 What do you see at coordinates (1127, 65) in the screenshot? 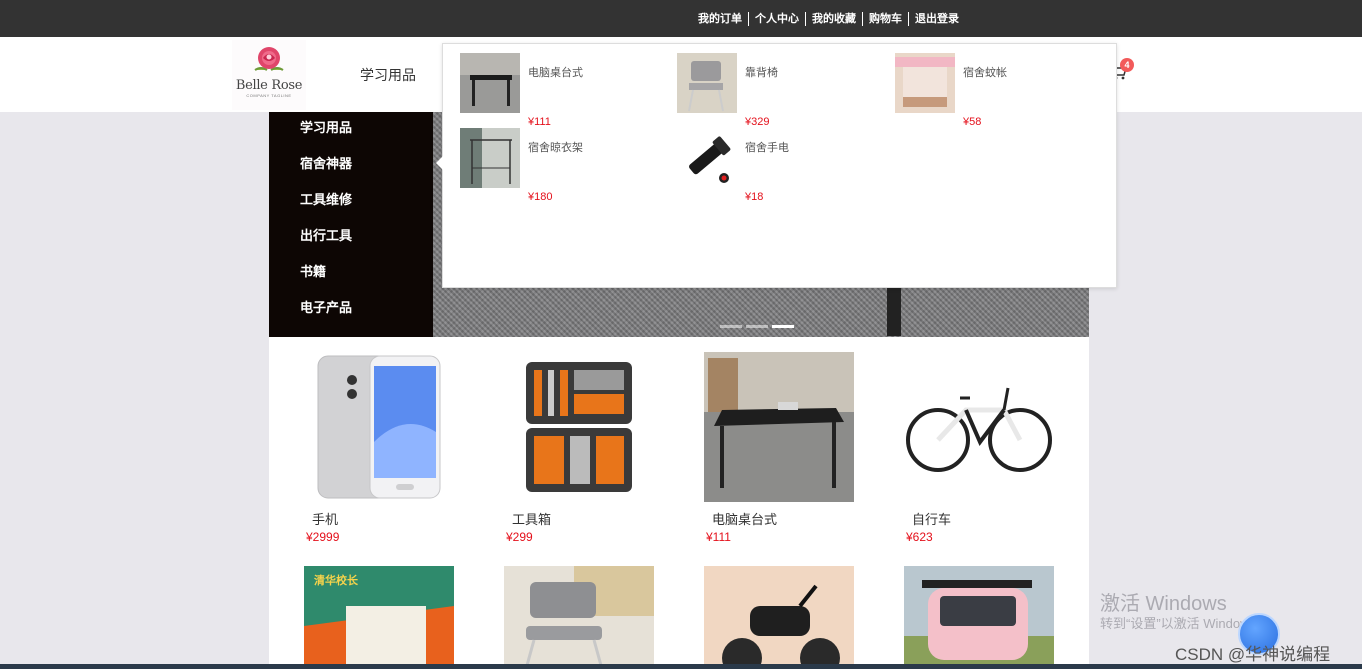
I see `cart-count-badge: 4` at bounding box center [1127, 65].